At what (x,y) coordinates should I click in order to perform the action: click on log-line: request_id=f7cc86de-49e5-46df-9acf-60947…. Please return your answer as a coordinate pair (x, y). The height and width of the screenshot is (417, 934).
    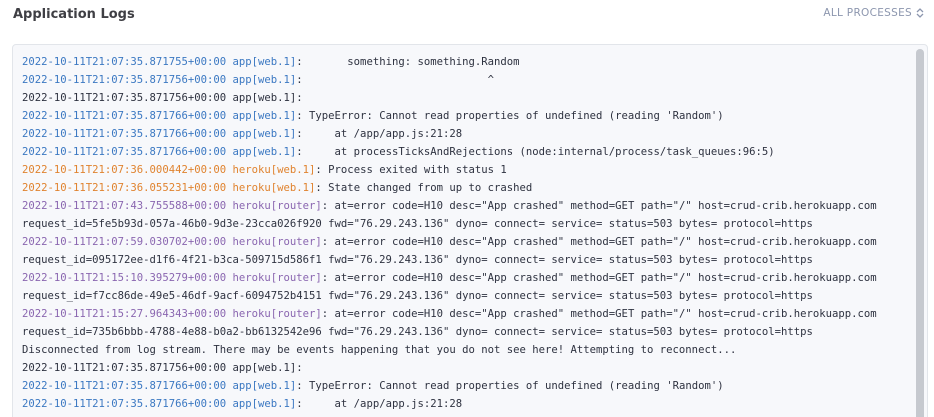
    Looking at the image, I should click on (466, 296).